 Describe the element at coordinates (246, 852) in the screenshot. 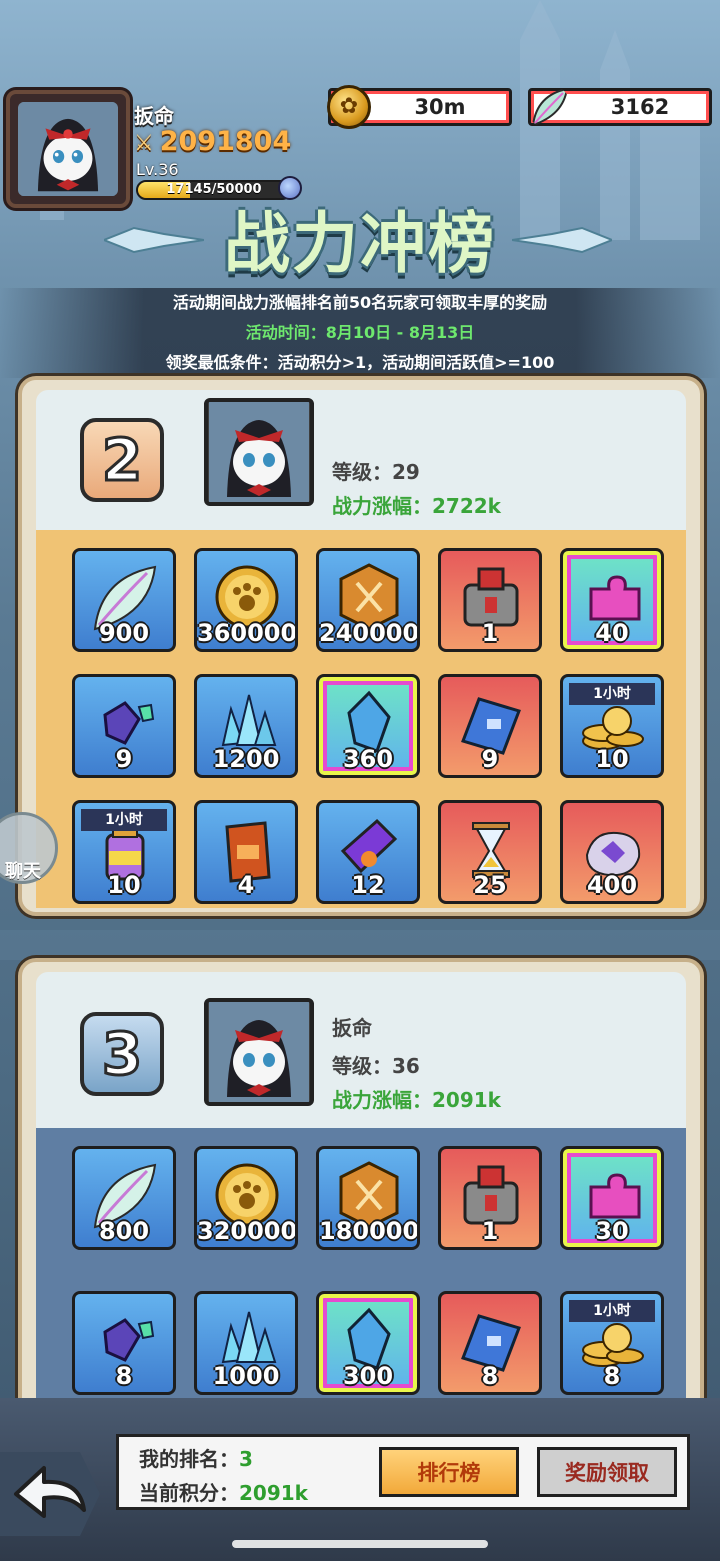

I see `rank2-reward-item: 4` at that location.